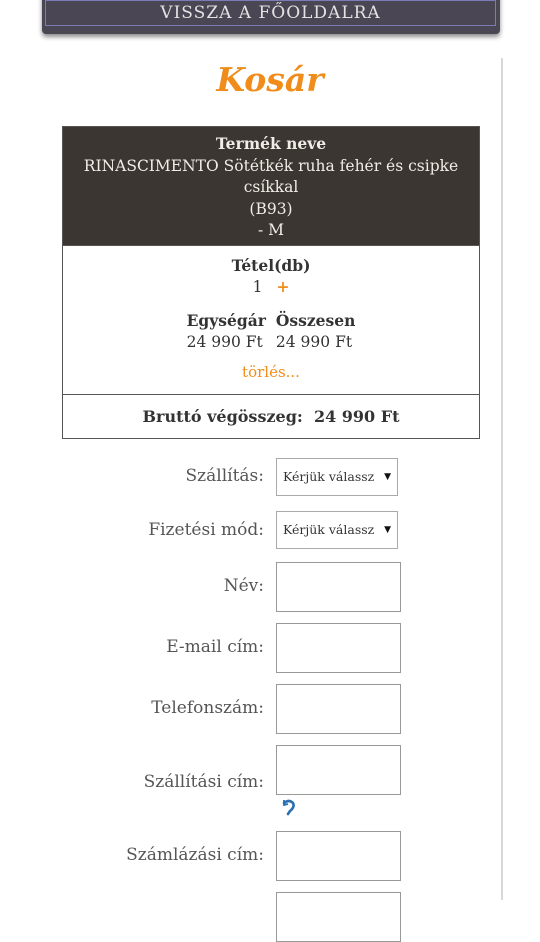 The image size is (540, 942). What do you see at coordinates (203, 782) in the screenshot?
I see `shipping-address-label: Szállítási cím:` at bounding box center [203, 782].